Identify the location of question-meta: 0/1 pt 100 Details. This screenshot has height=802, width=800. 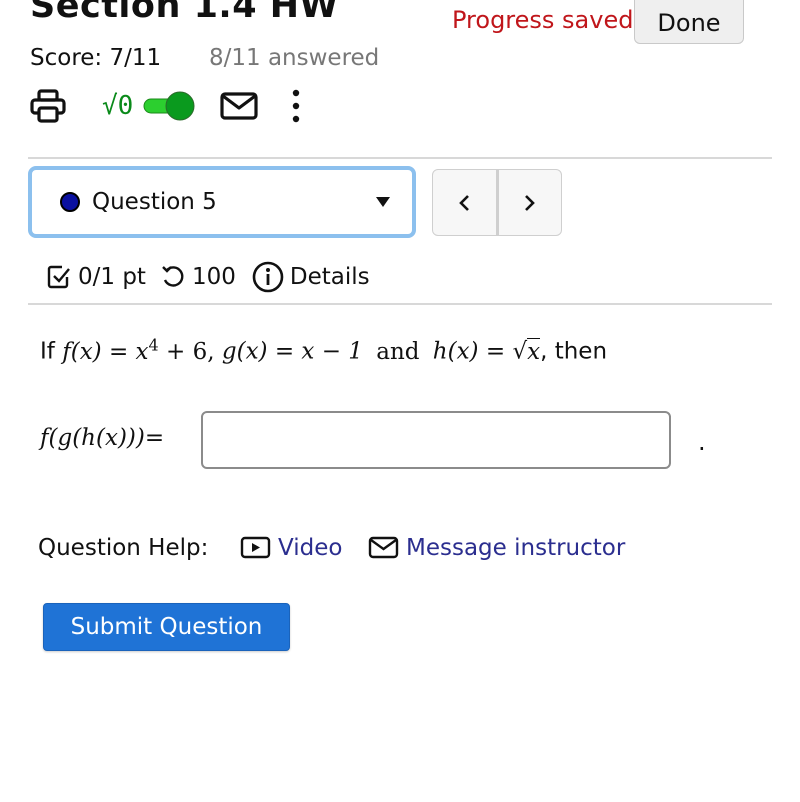
(208, 277).